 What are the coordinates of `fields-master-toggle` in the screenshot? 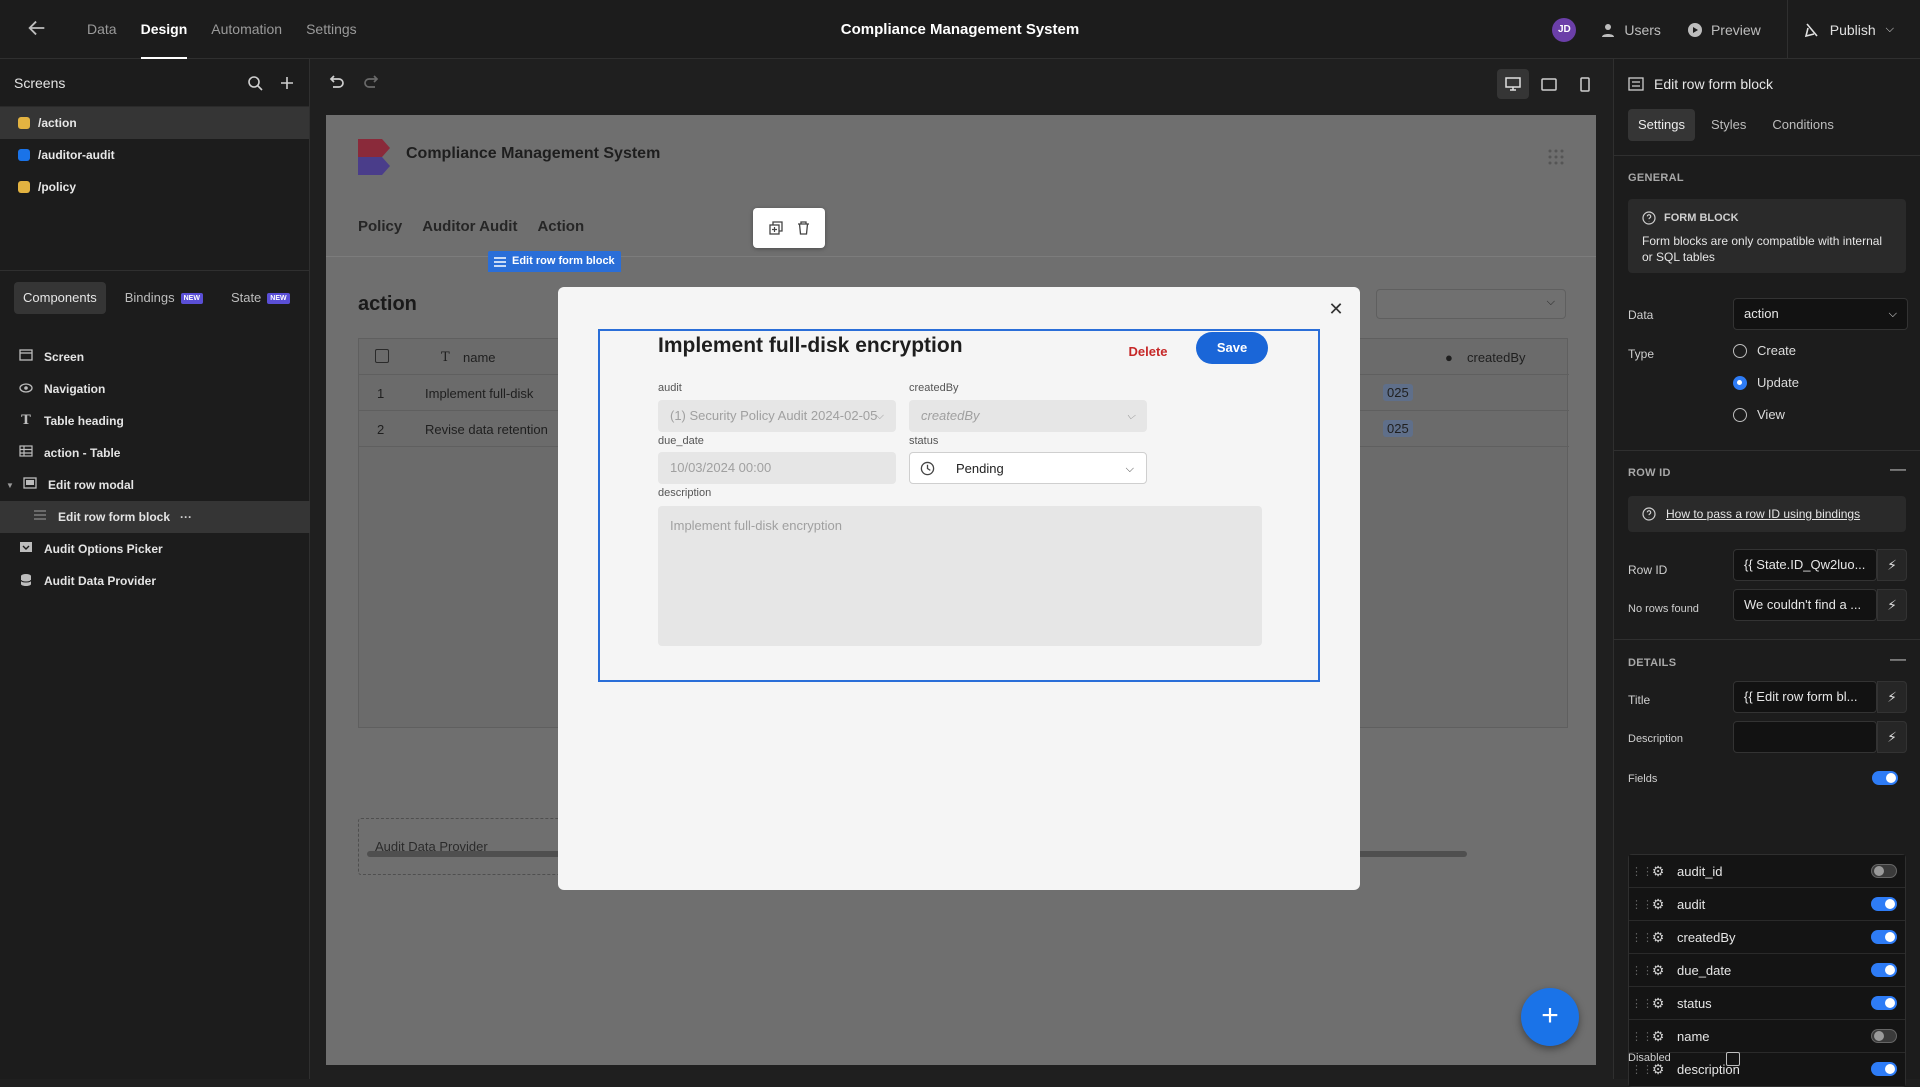 It's located at (1885, 778).